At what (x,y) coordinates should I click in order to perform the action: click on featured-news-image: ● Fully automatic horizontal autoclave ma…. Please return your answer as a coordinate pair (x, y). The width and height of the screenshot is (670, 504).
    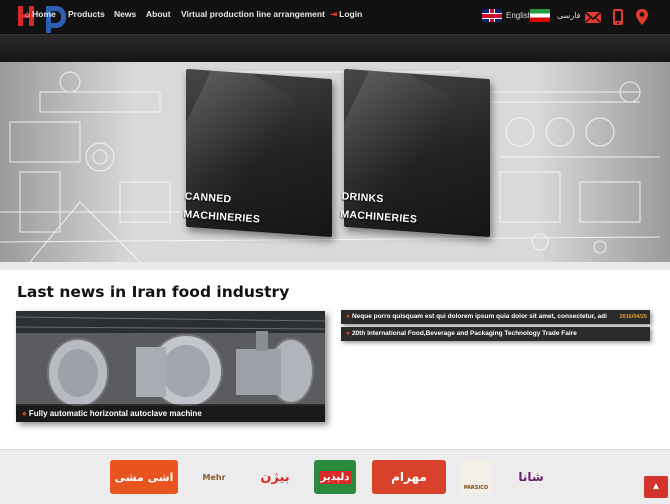
    Looking at the image, I should click on (170, 366).